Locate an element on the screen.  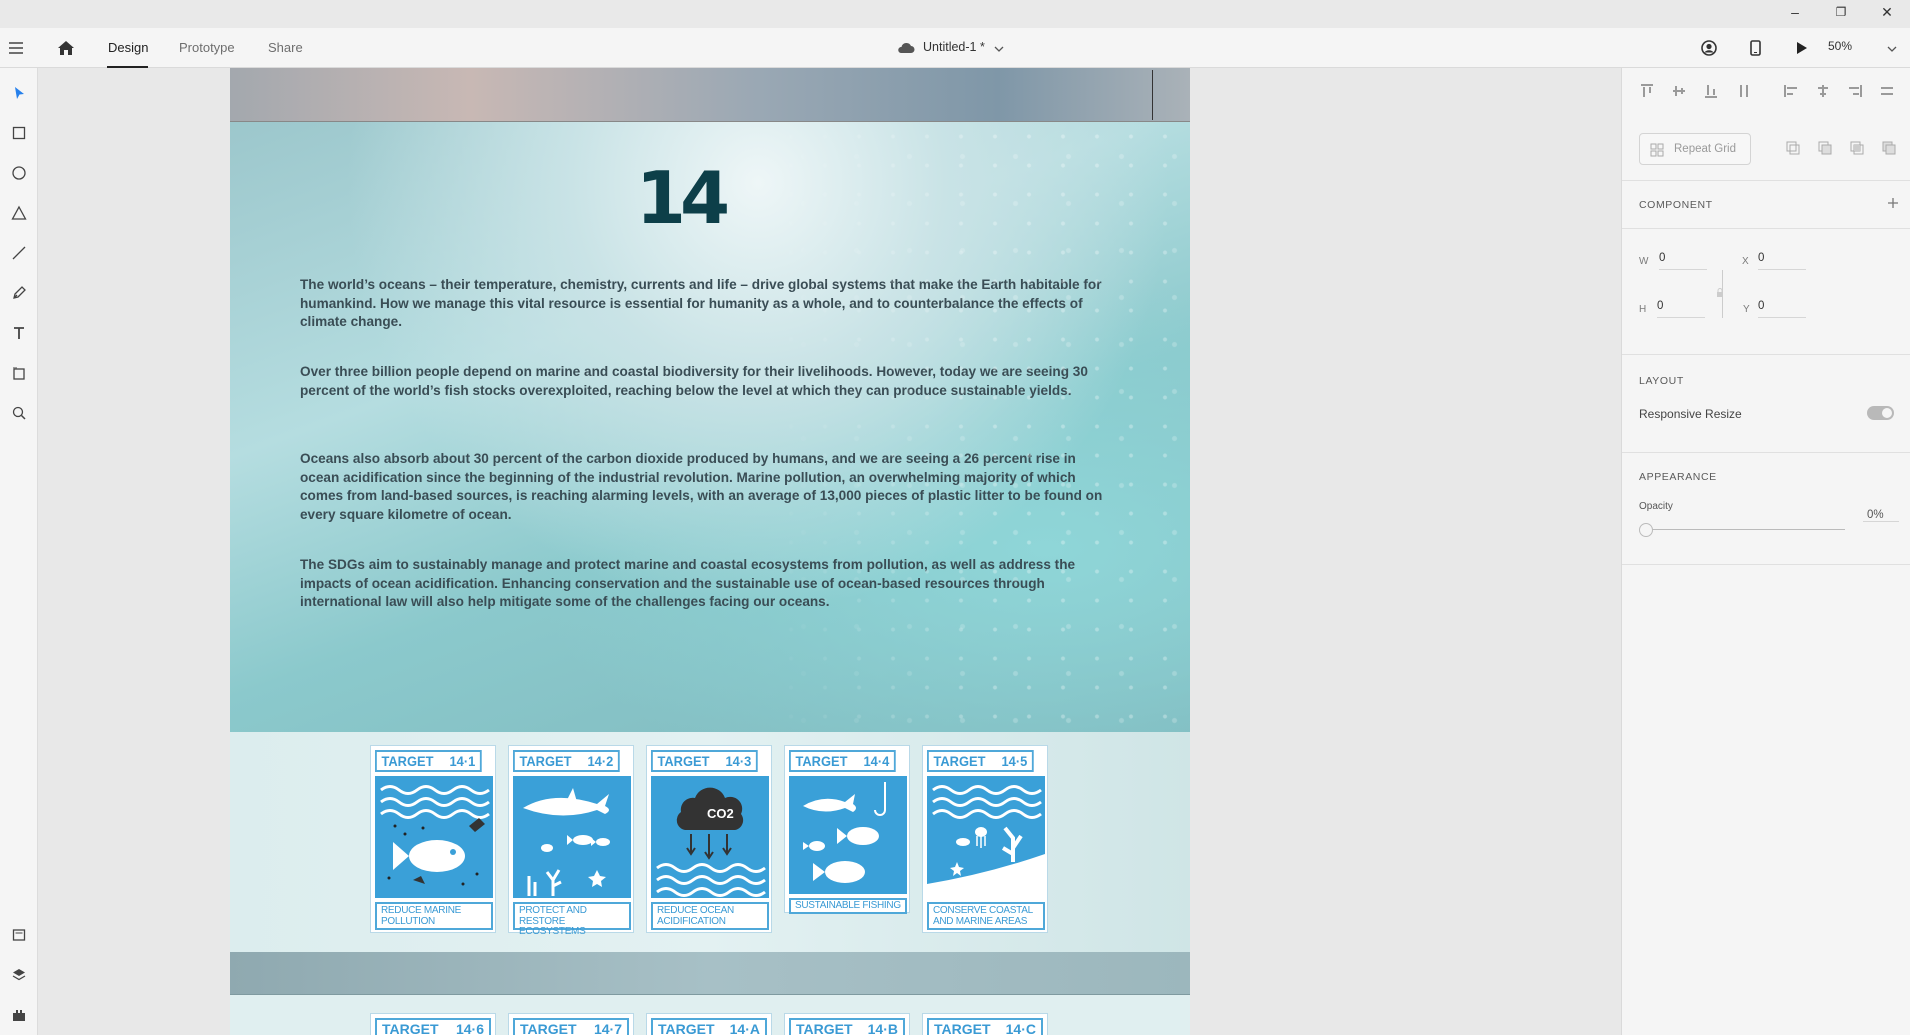
opacity-slider-thumb is located at coordinates (1646, 530).